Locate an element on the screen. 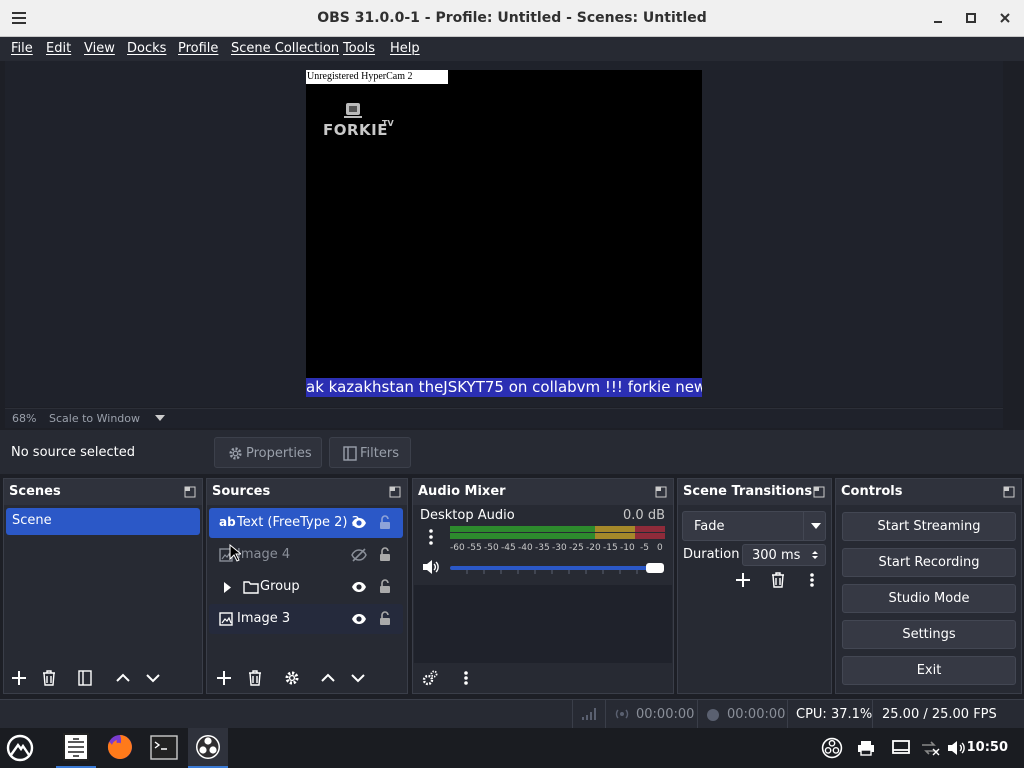 The width and height of the screenshot is (1024, 768). dock-header: Audio Mixer is located at coordinates (543, 492).